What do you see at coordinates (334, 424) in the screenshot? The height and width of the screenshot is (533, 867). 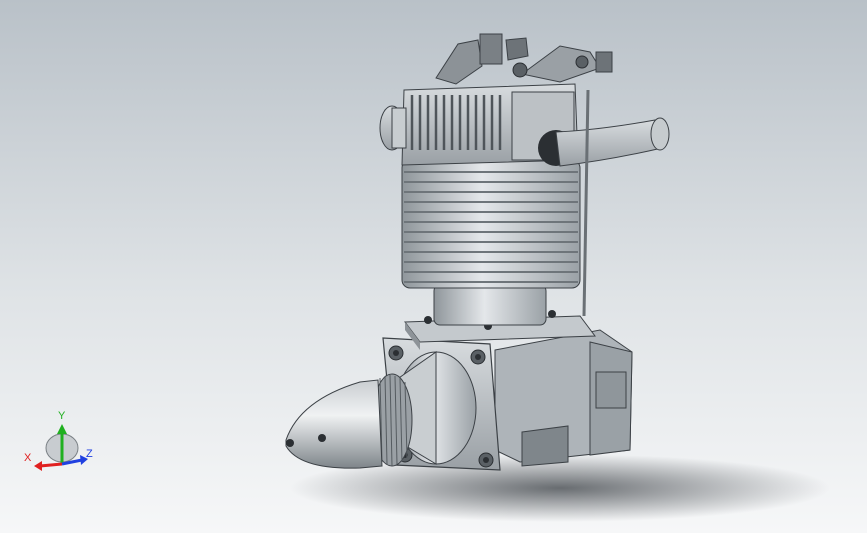 I see `spinner-nut` at bounding box center [334, 424].